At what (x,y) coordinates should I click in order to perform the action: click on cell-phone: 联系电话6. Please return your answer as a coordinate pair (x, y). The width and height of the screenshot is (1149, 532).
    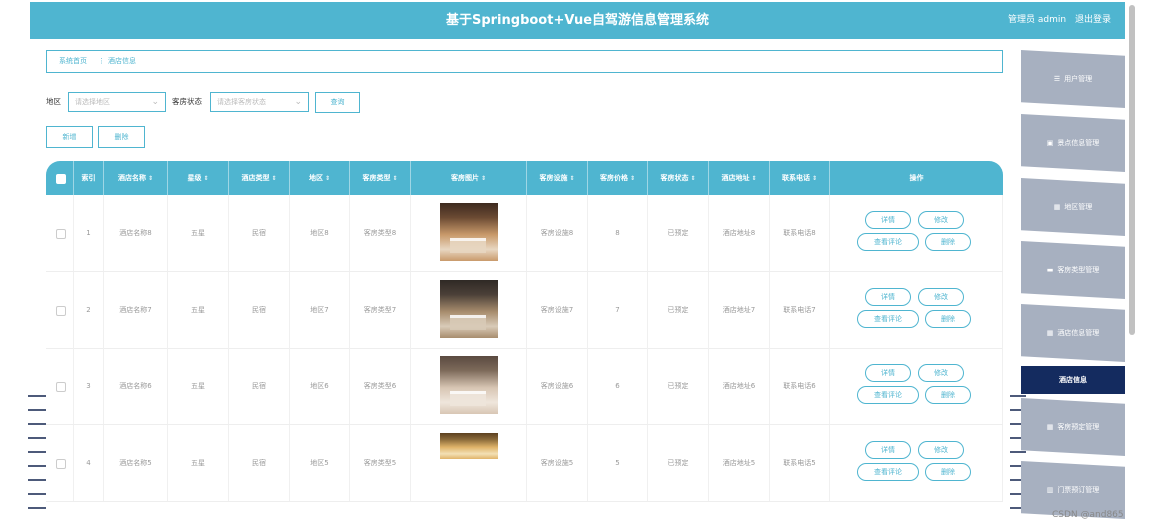
    Looking at the image, I should click on (800, 386).